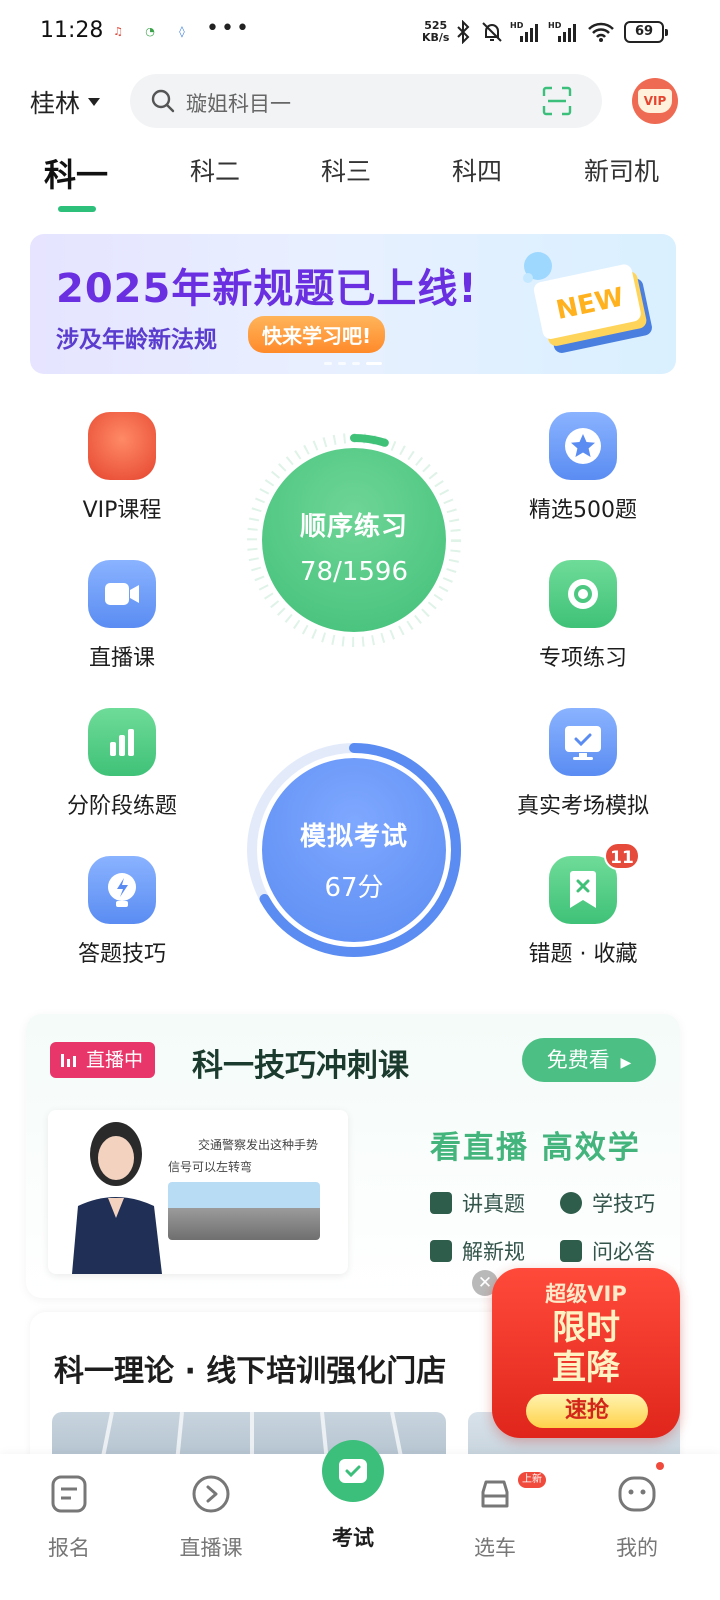 Image resolution: width=720 pixels, height=1600 pixels. I want to click on bottom-navigation: 报名 直播课 考试 选车 上新 我的, so click(360, 1520).